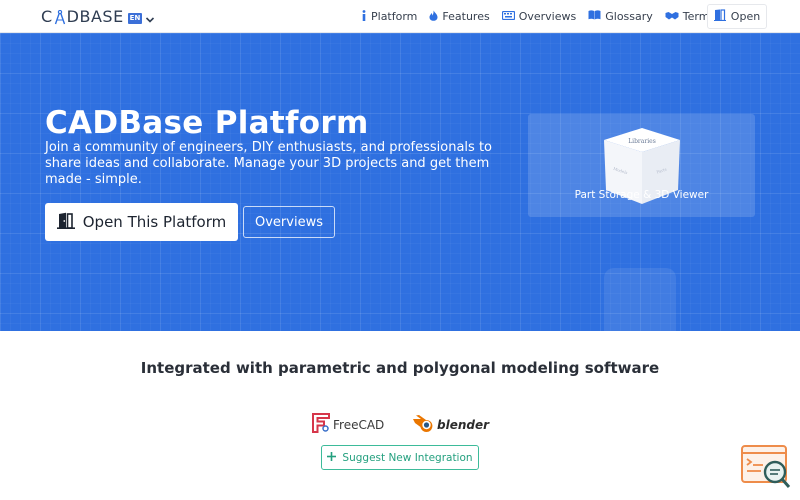 This screenshot has width=800, height=500. What do you see at coordinates (289, 222) in the screenshot?
I see `overviews-button: Overviews` at bounding box center [289, 222].